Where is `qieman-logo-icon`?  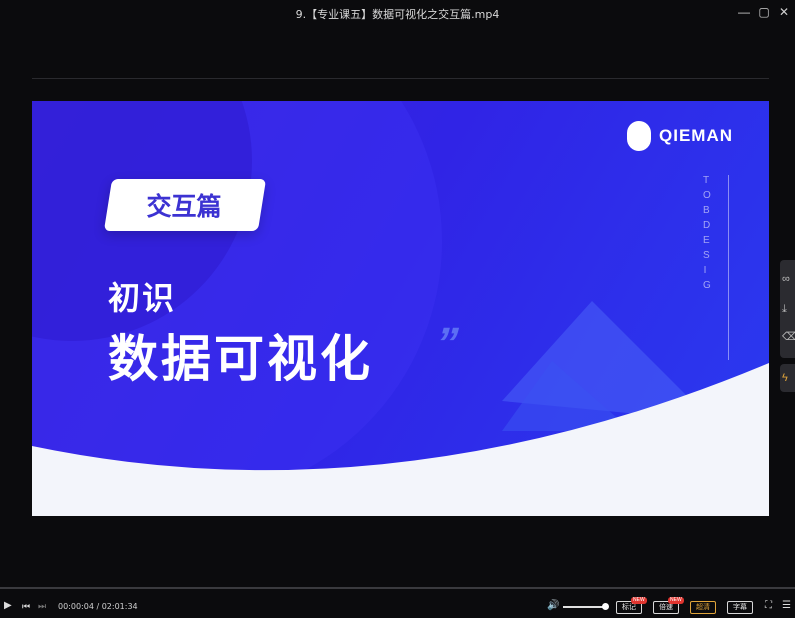 qieman-logo-icon is located at coordinates (639, 136).